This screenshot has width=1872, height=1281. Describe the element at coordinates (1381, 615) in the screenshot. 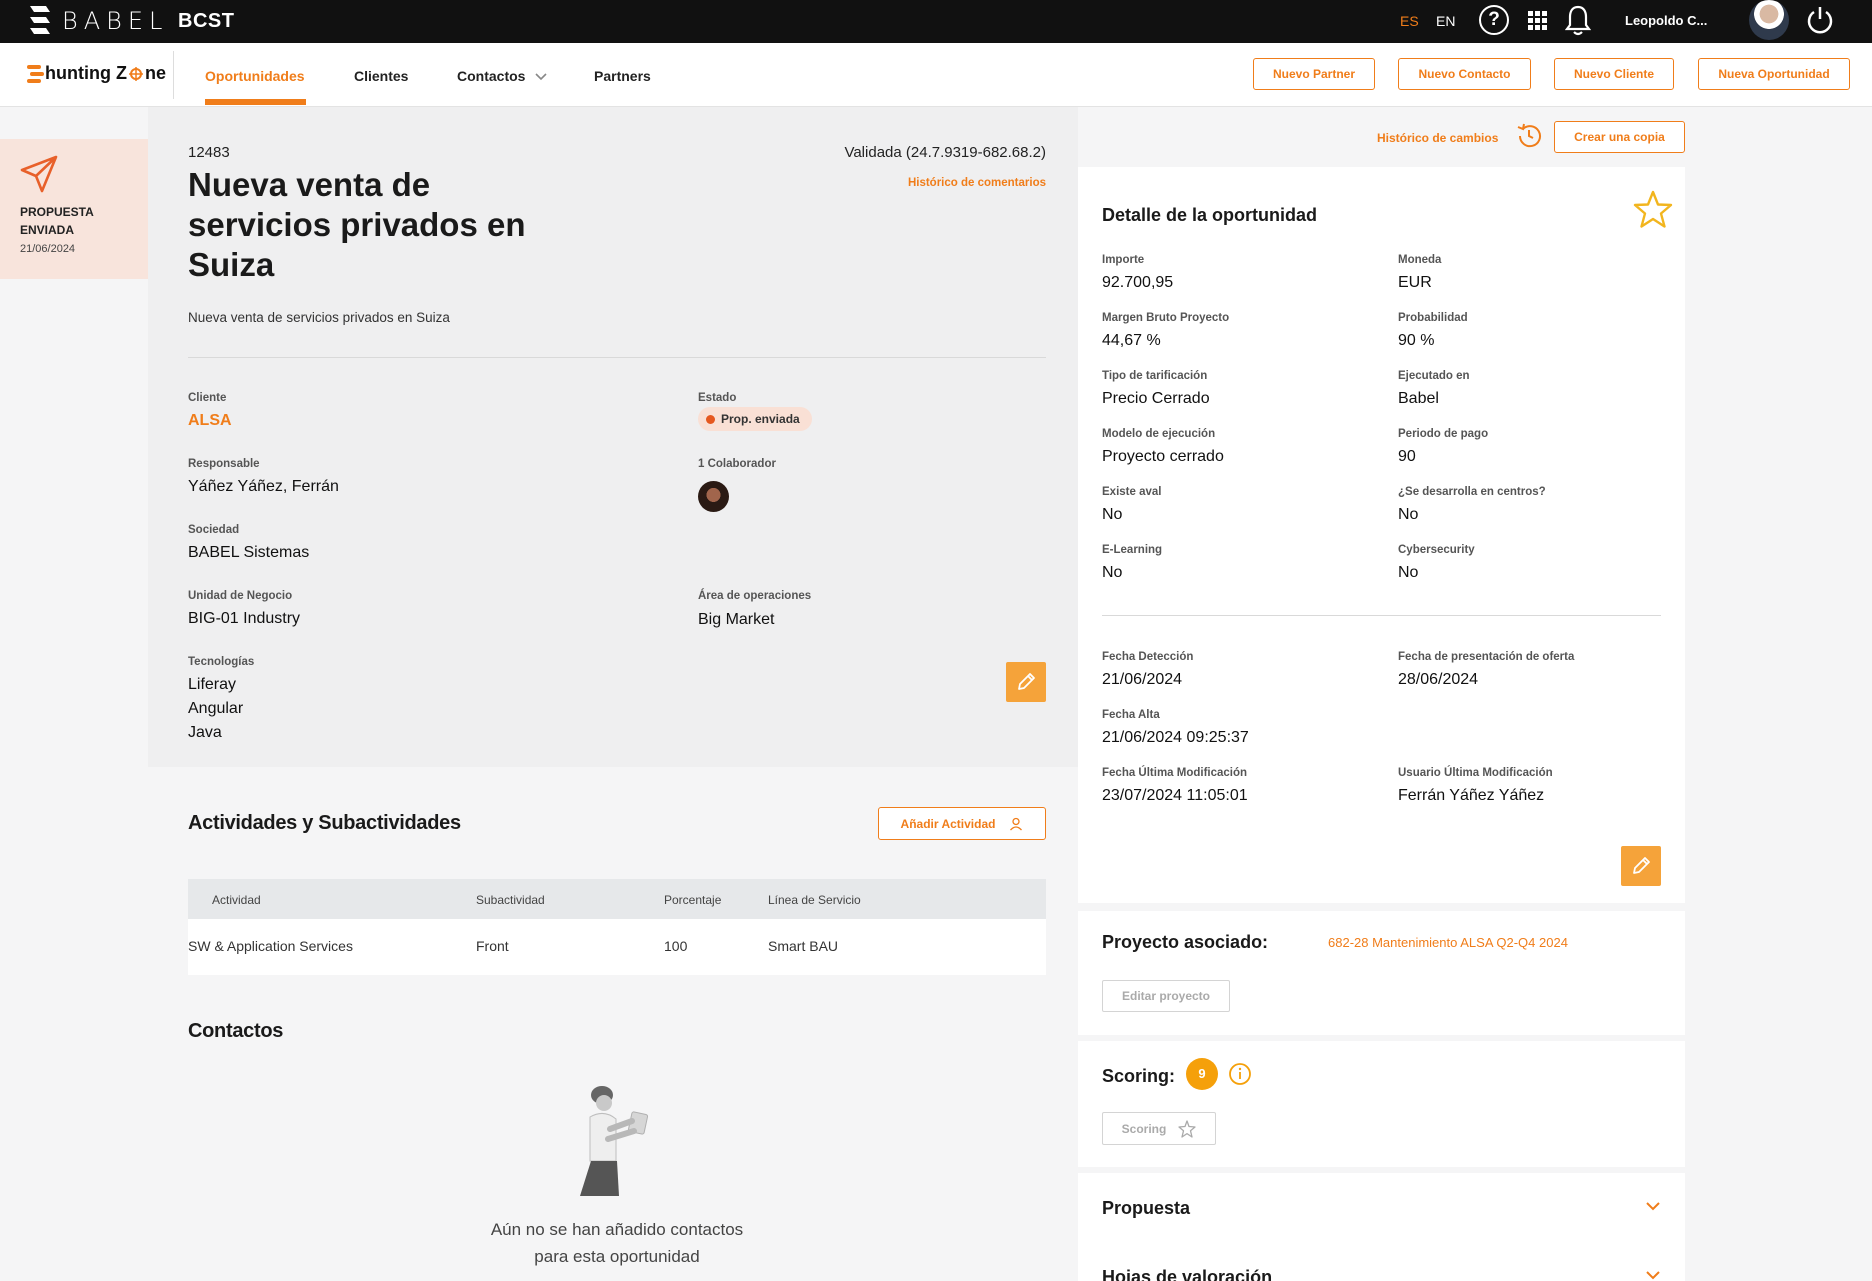

I see `divider` at that location.